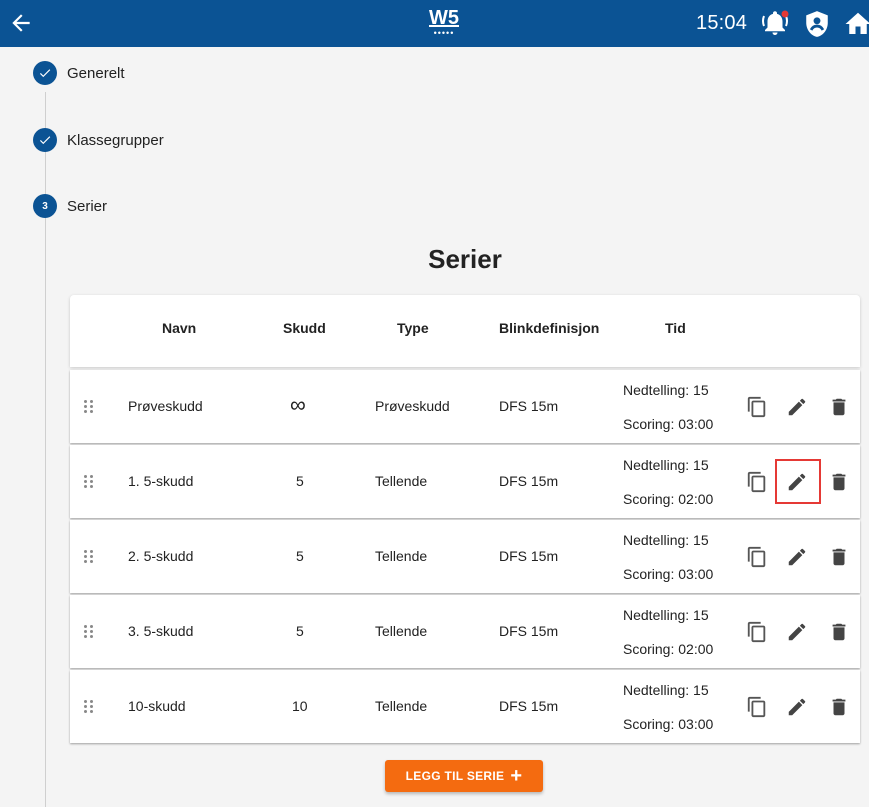  I want to click on step-klassegrupper: Klassegrupper, so click(98, 140).